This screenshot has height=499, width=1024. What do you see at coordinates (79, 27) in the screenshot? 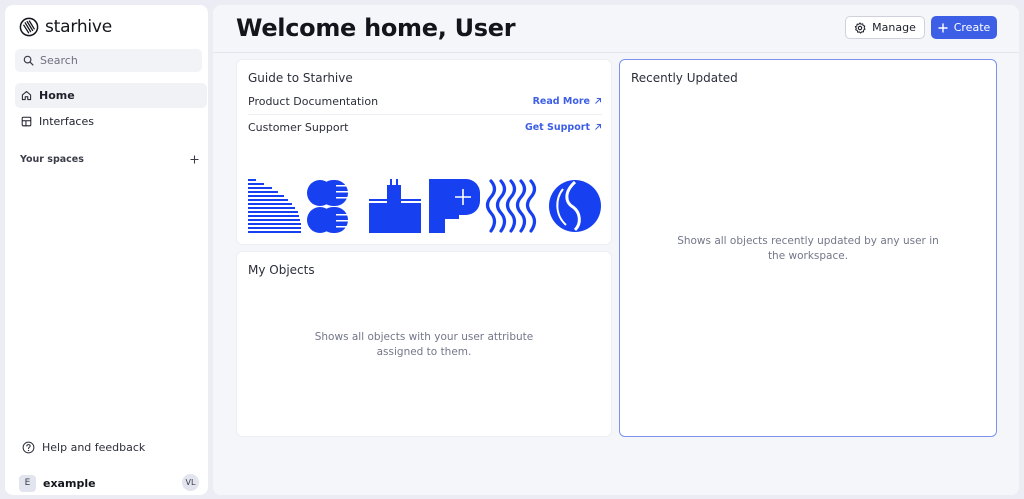
I see `brand-name: starhive` at bounding box center [79, 27].